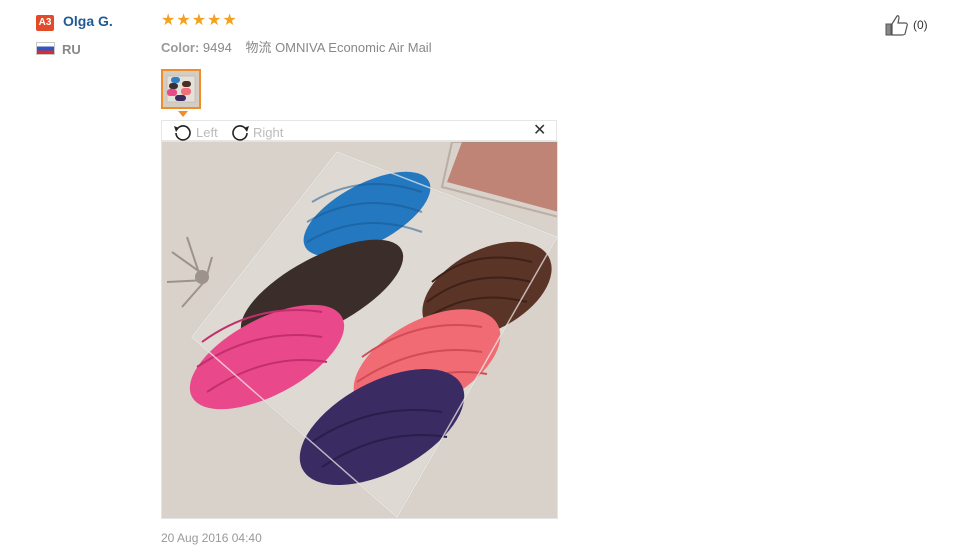 The image size is (960, 560). What do you see at coordinates (45, 48) in the screenshot?
I see `country-flag-icon` at bounding box center [45, 48].